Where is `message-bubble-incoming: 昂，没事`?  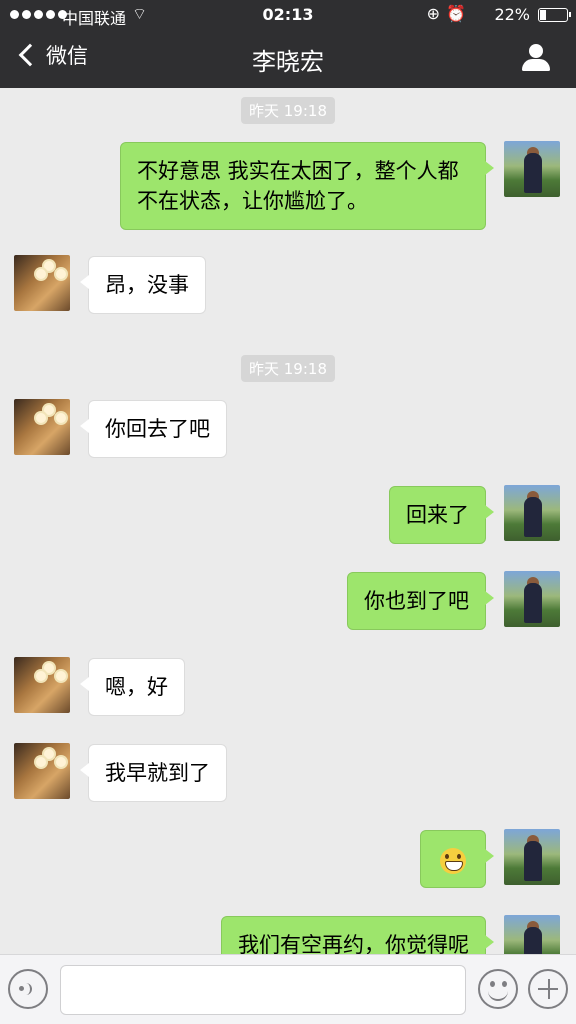
message-bubble-incoming: 昂，没事 is located at coordinates (143, 285).